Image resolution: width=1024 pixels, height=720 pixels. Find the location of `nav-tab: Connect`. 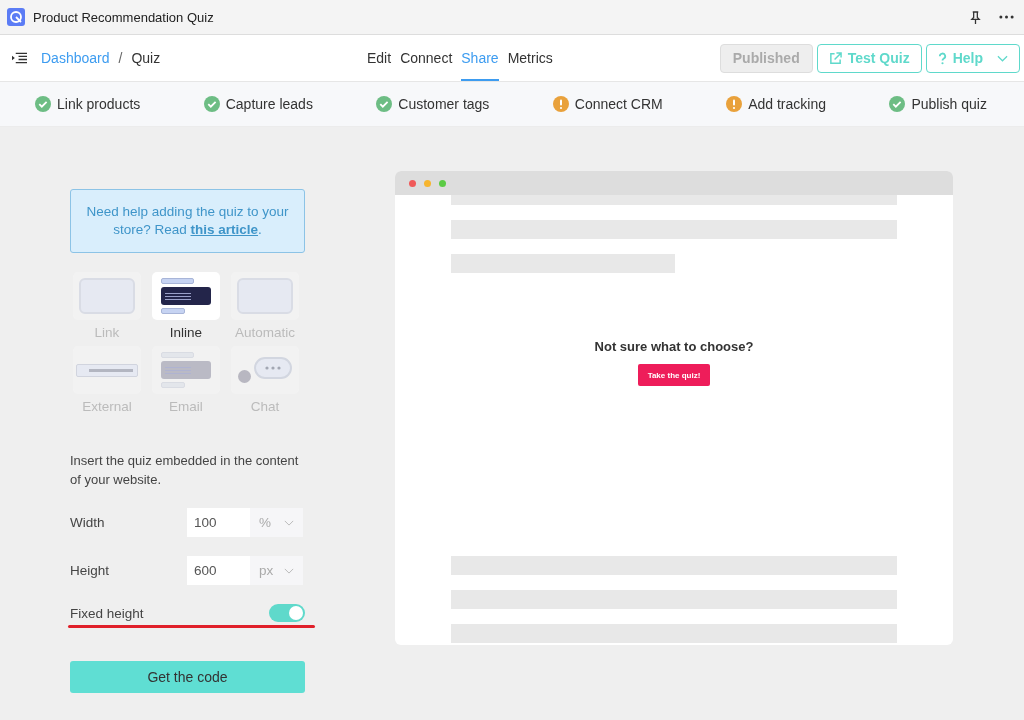

nav-tab: Connect is located at coordinates (426, 58).